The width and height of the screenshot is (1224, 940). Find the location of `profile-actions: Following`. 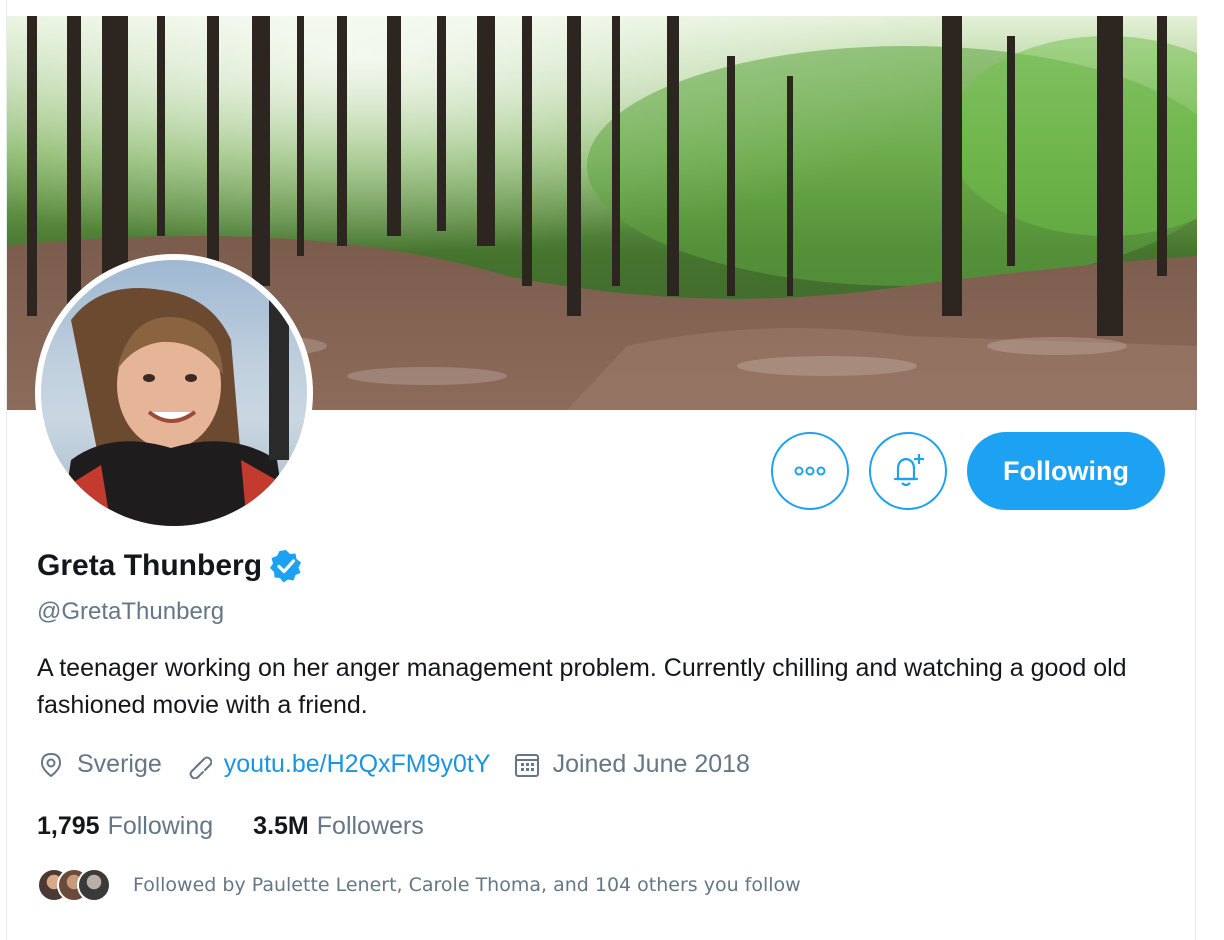

profile-actions: Following is located at coordinates (968, 471).